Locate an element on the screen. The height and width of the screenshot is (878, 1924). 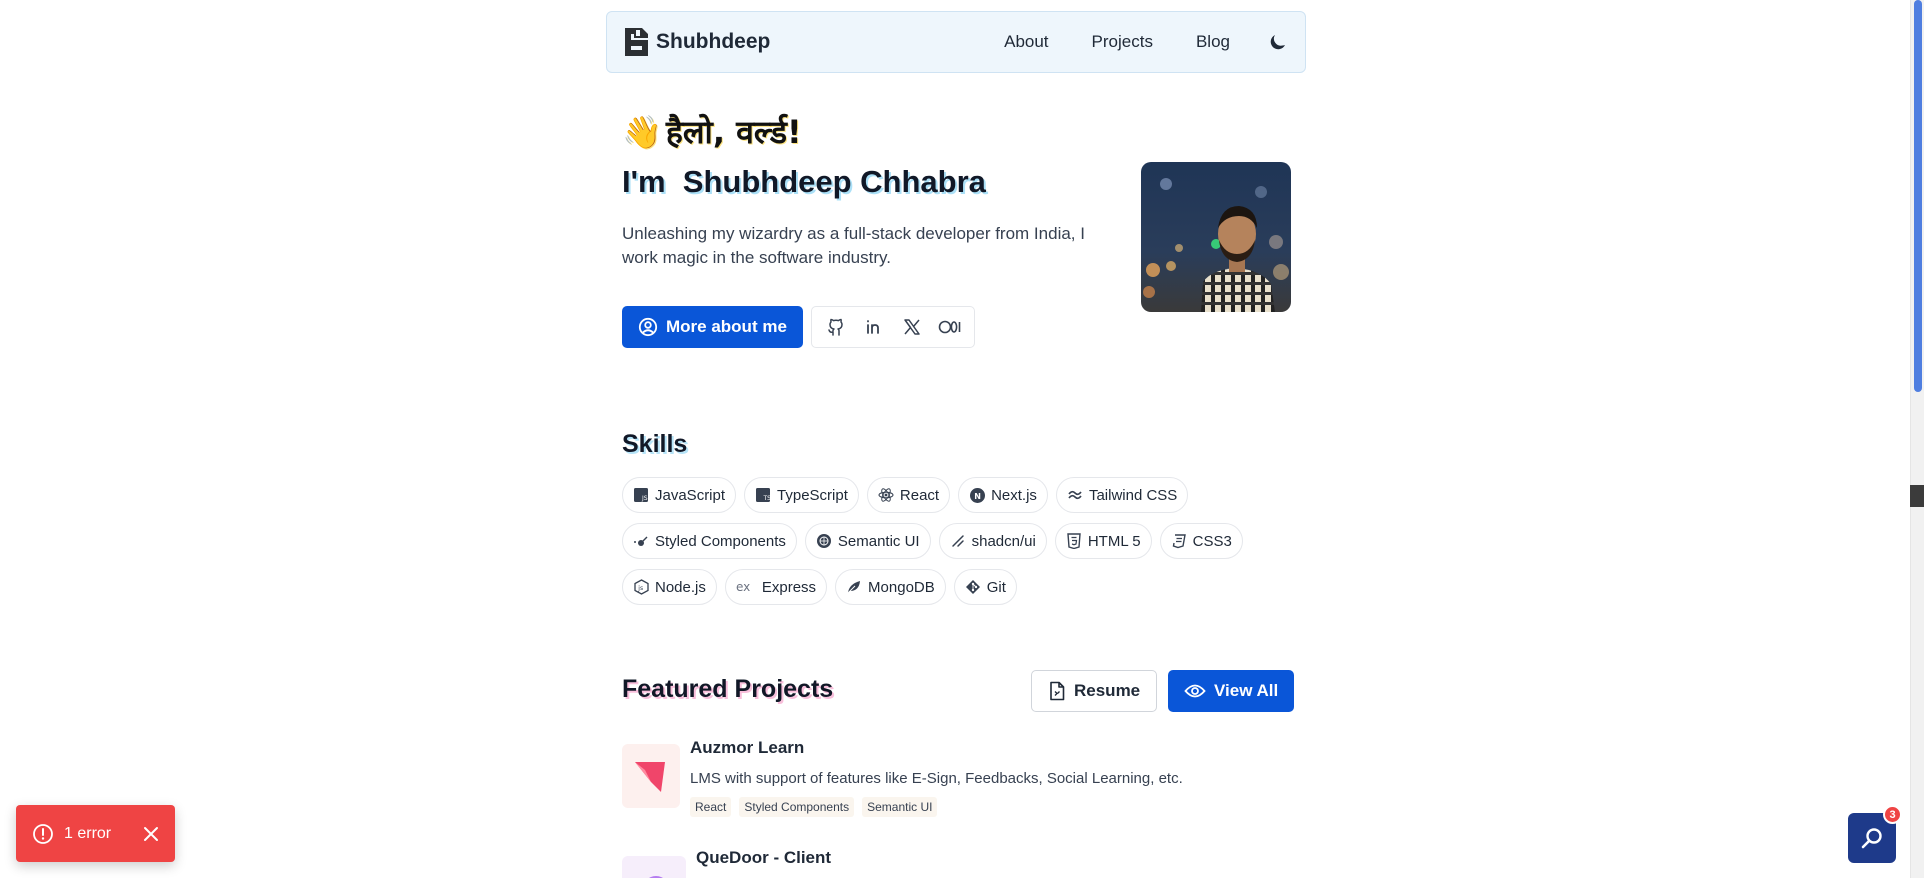
avatar is located at coordinates (1216, 237).